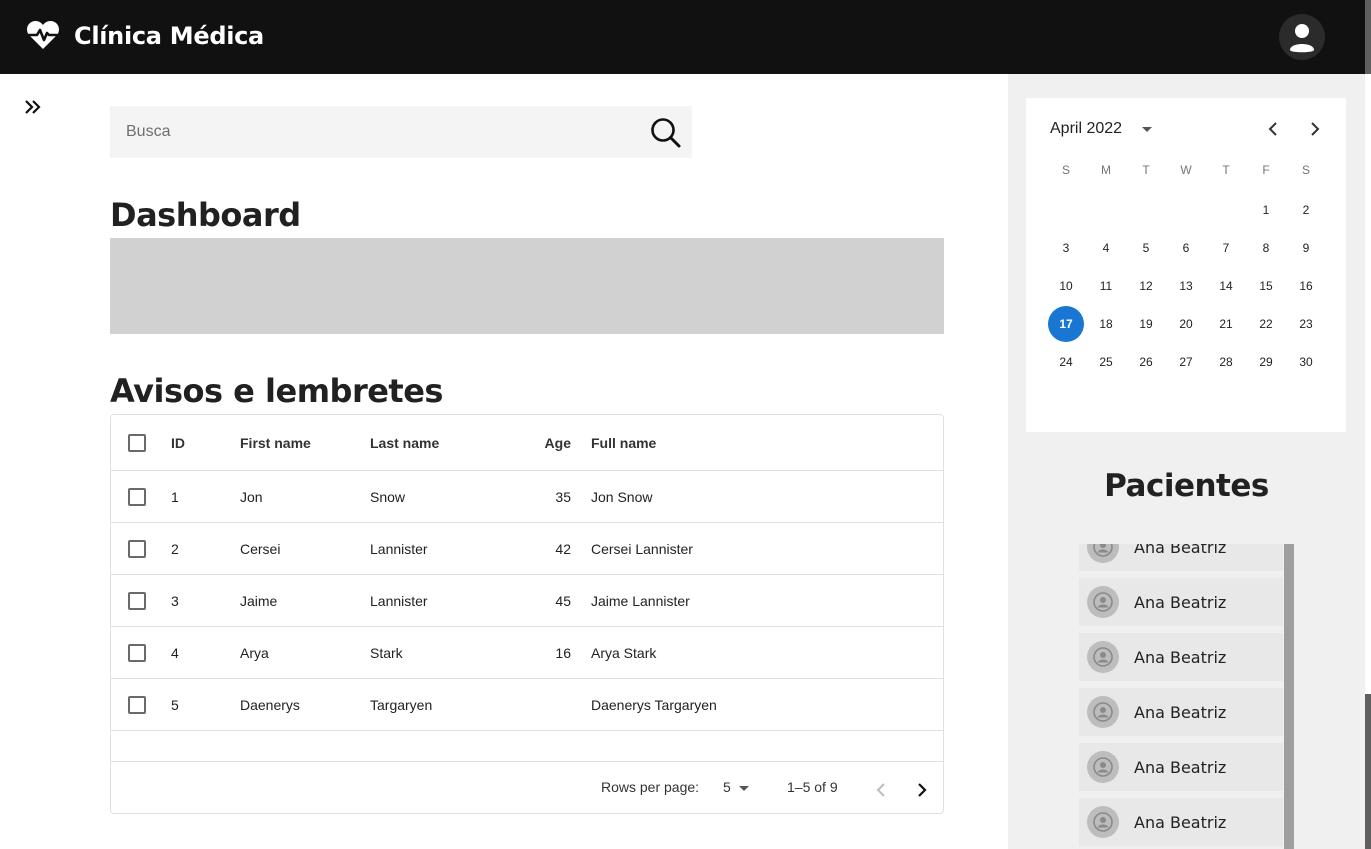  Describe the element at coordinates (665, 132) in the screenshot. I see `search-button` at that location.